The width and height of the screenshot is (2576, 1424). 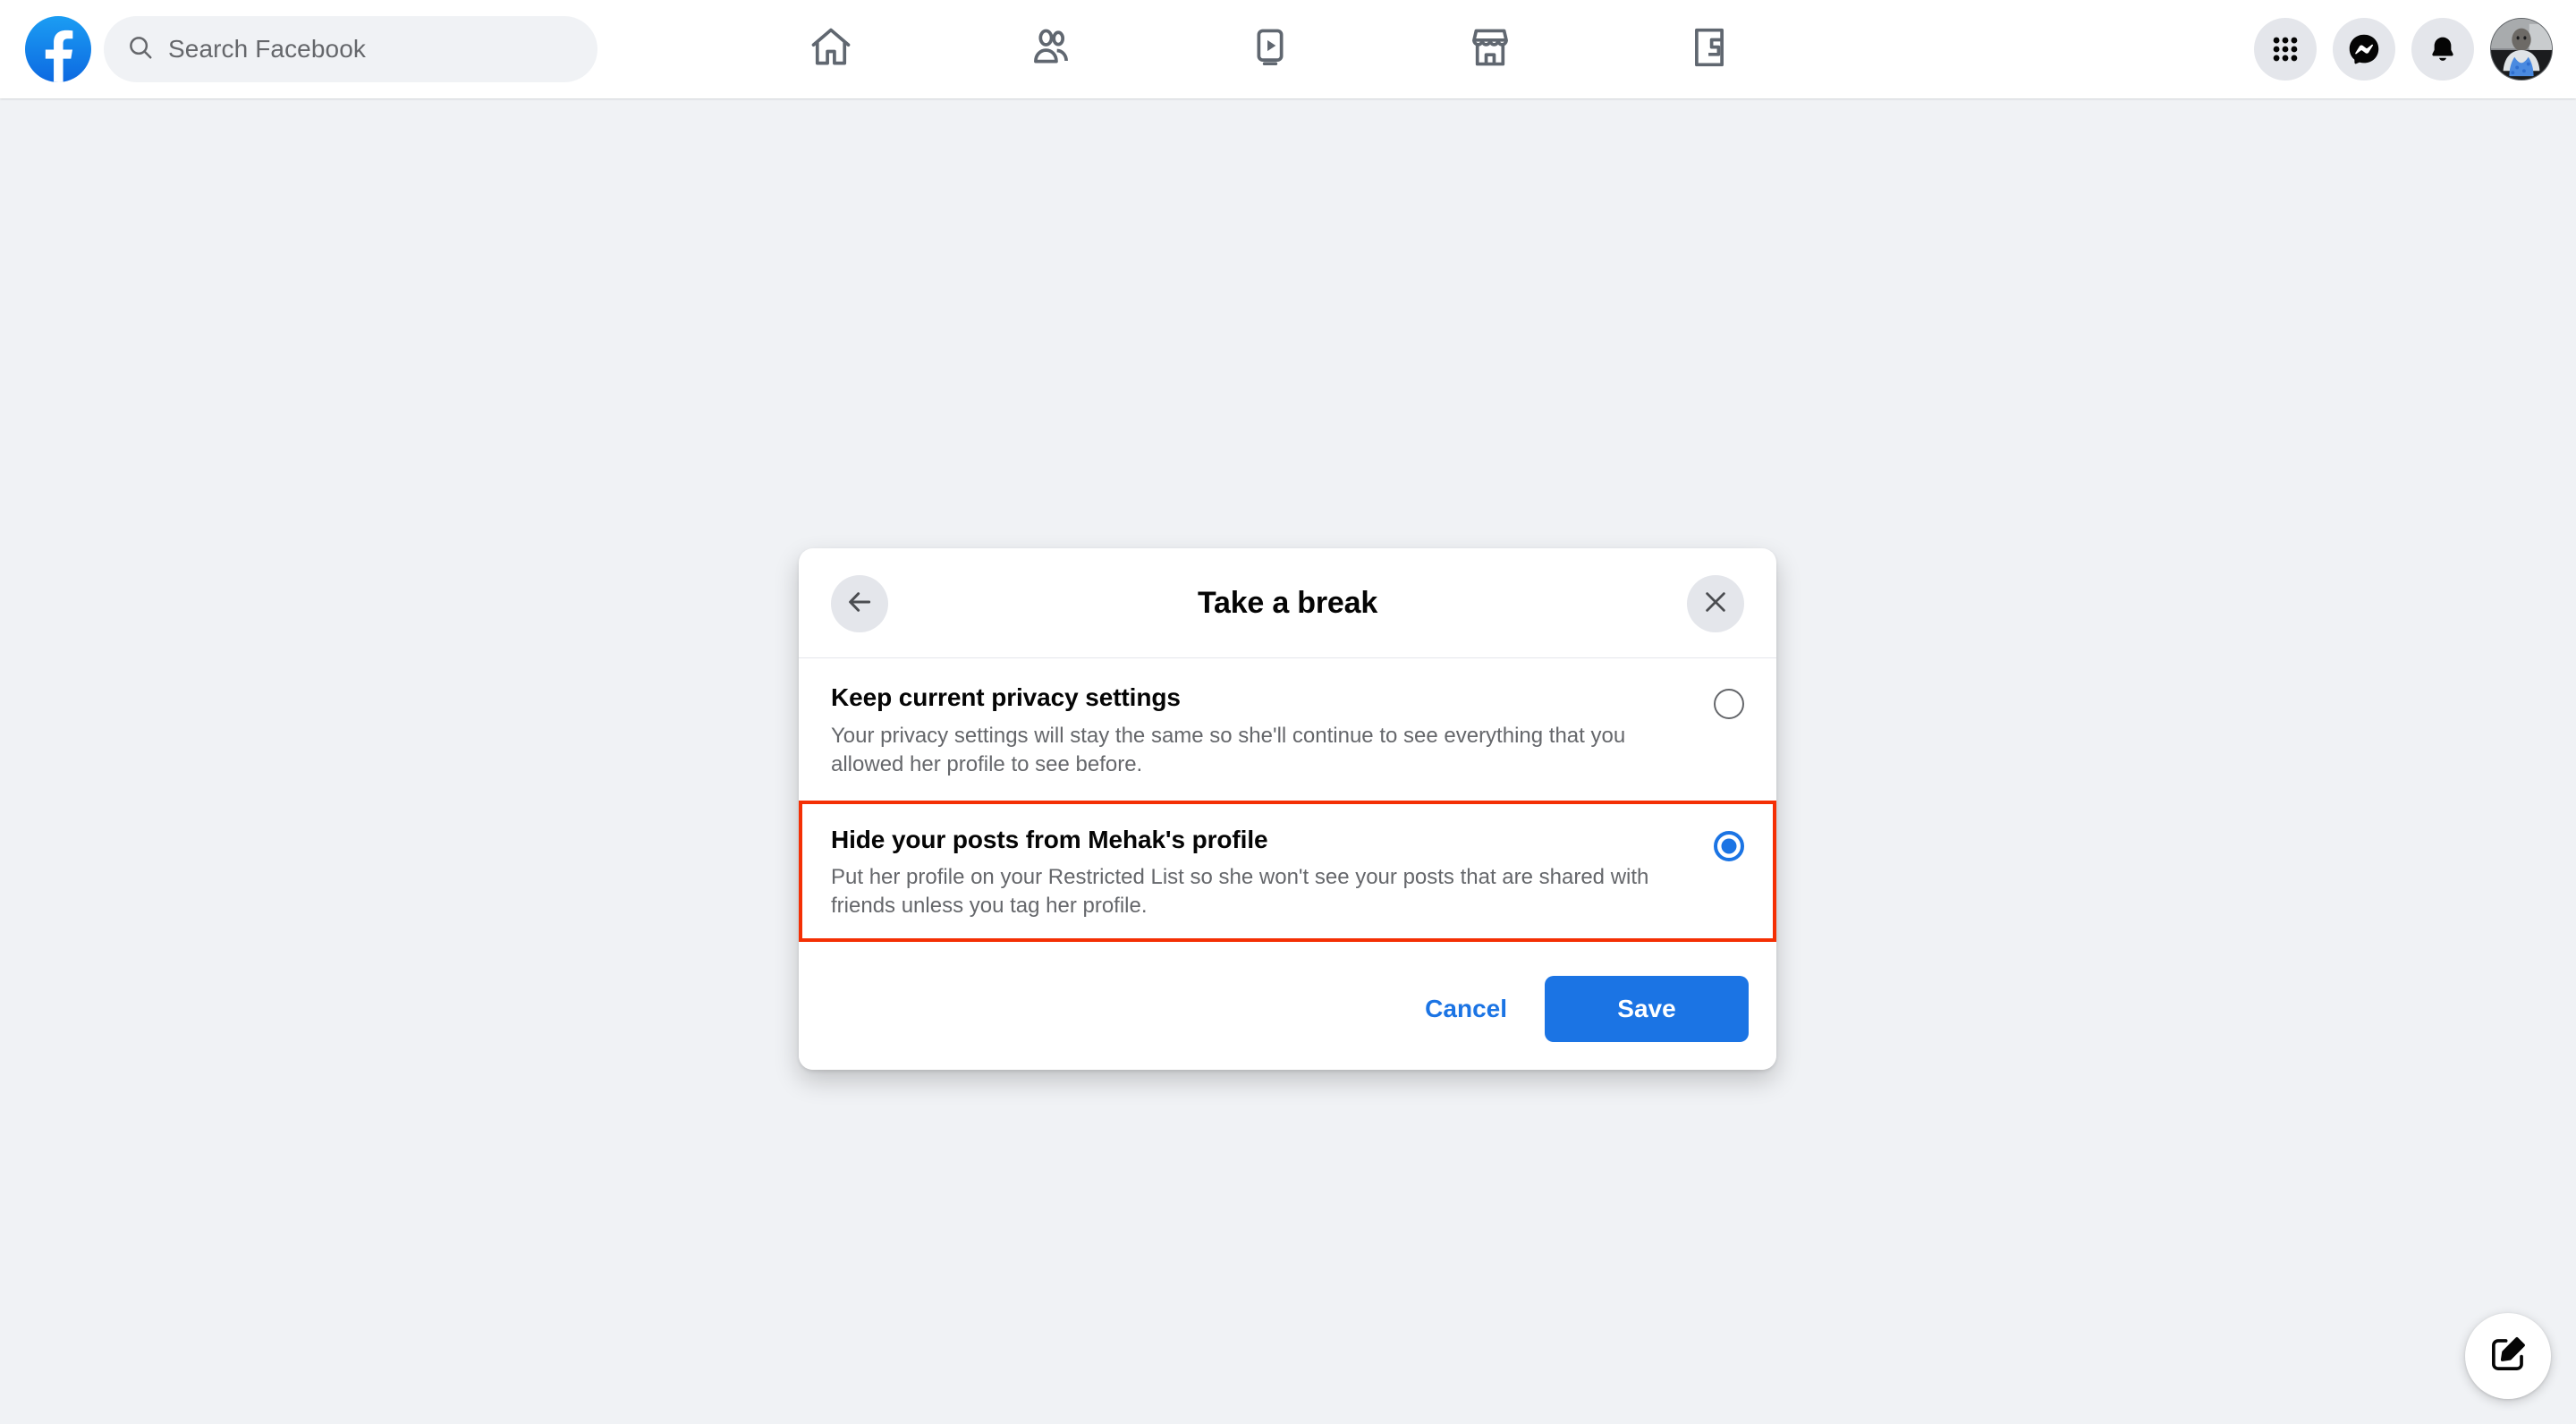 I want to click on top-navigation-bar: Search Facebook, so click(x=1288, y=49).